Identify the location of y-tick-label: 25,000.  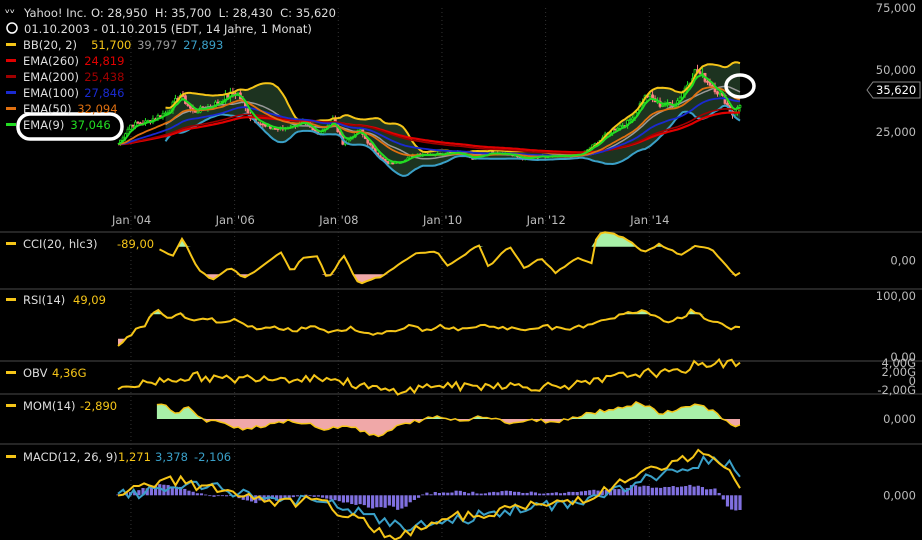
(896, 132).